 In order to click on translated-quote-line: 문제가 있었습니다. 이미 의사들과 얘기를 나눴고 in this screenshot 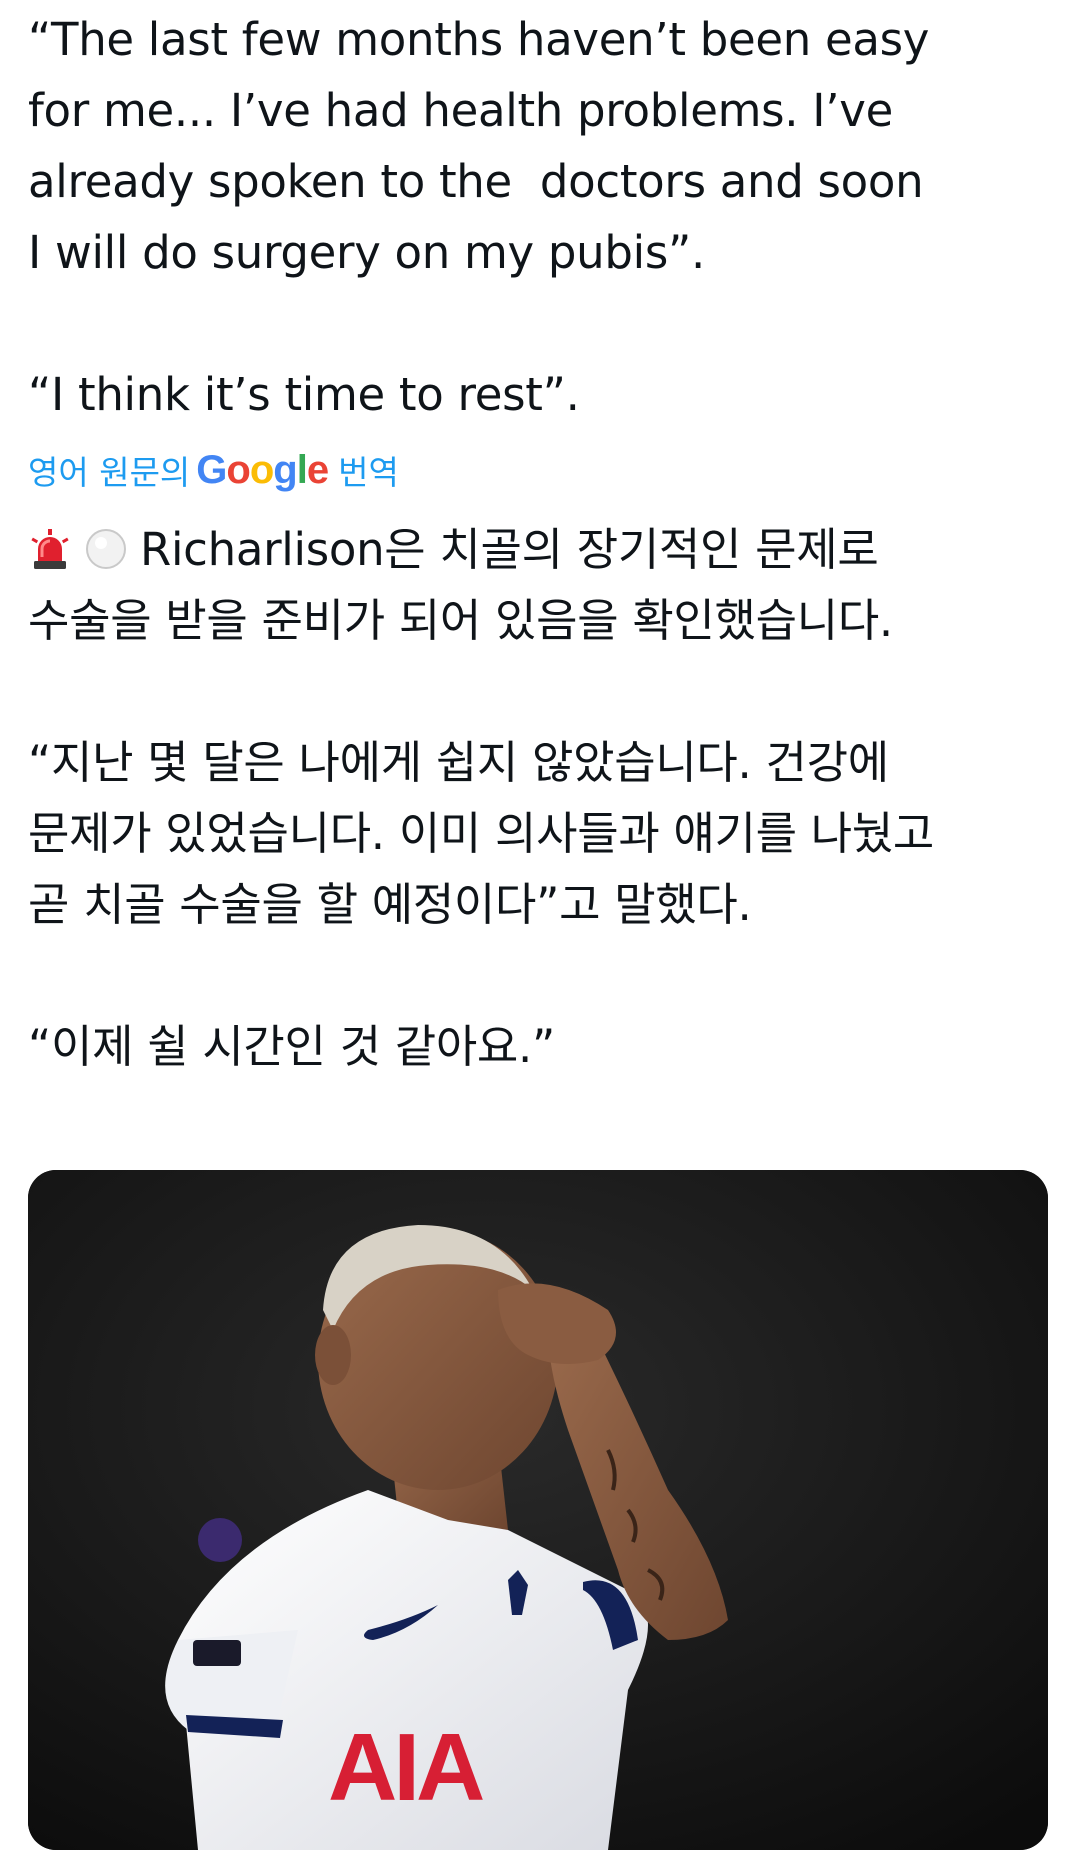, I will do `click(481, 833)`.